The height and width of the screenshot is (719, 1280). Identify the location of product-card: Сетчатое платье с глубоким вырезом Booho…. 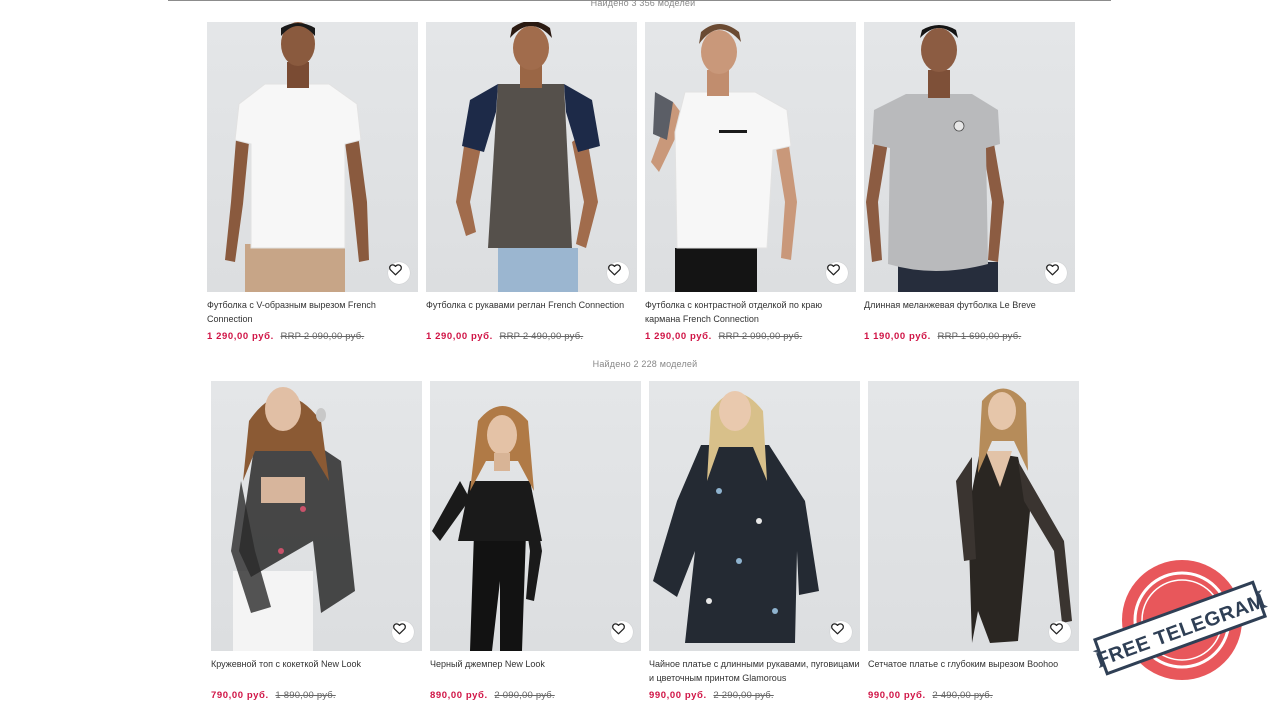
(973, 541).